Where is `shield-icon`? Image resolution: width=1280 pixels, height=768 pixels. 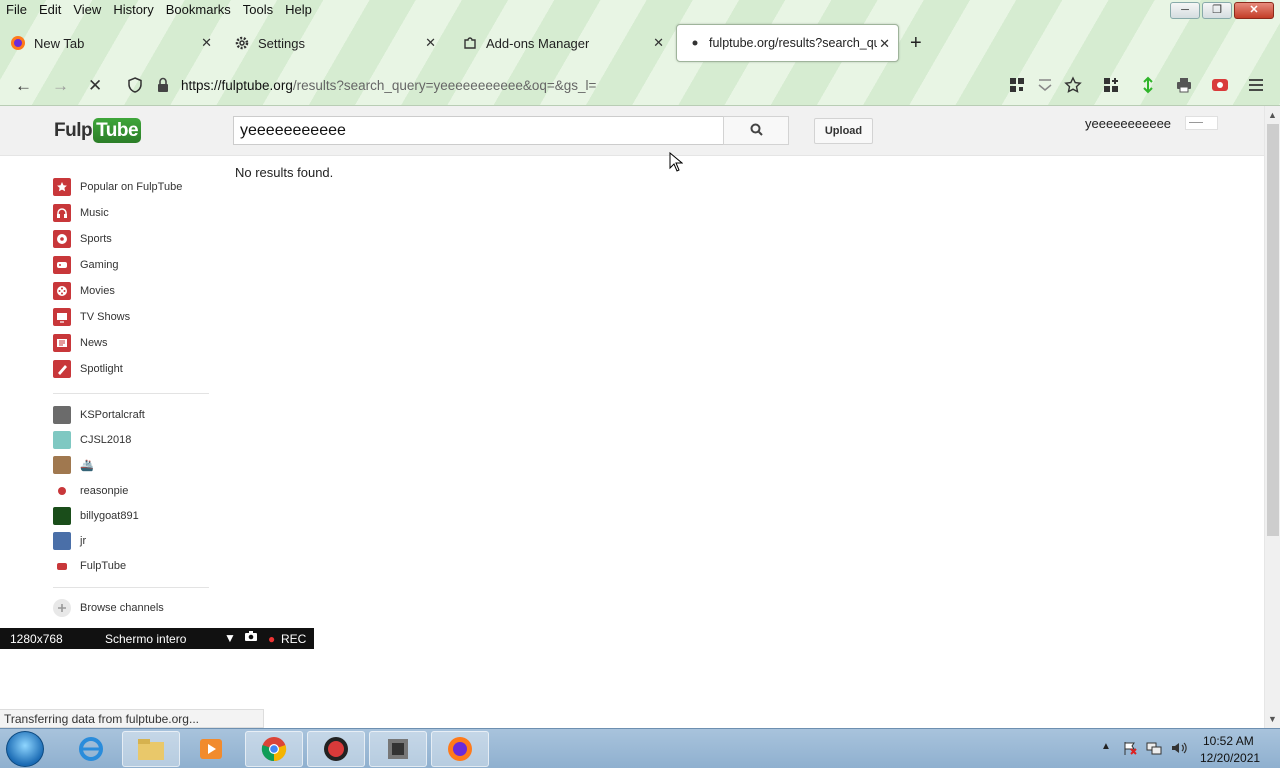 shield-icon is located at coordinates (135, 85).